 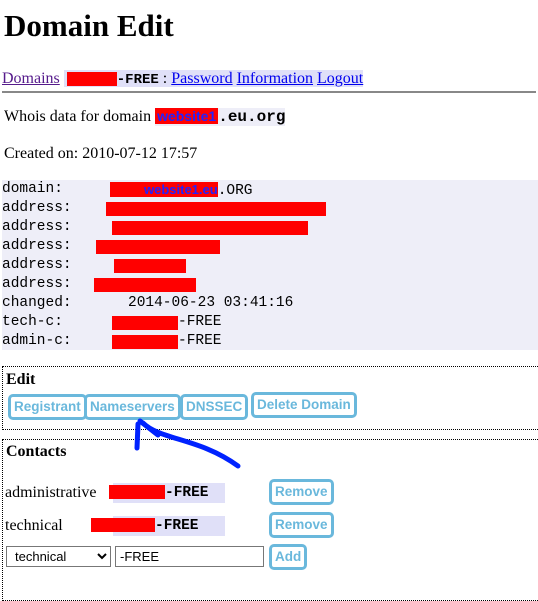 I want to click on contacts-heading: Contacts, so click(x=36, y=451).